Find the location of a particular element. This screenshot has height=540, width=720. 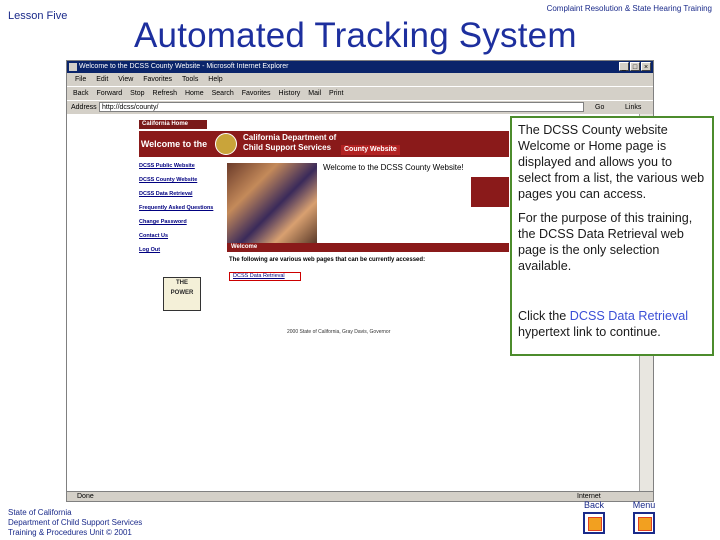

callout-text-after: hypertext link to continue. is located at coordinates (589, 332).